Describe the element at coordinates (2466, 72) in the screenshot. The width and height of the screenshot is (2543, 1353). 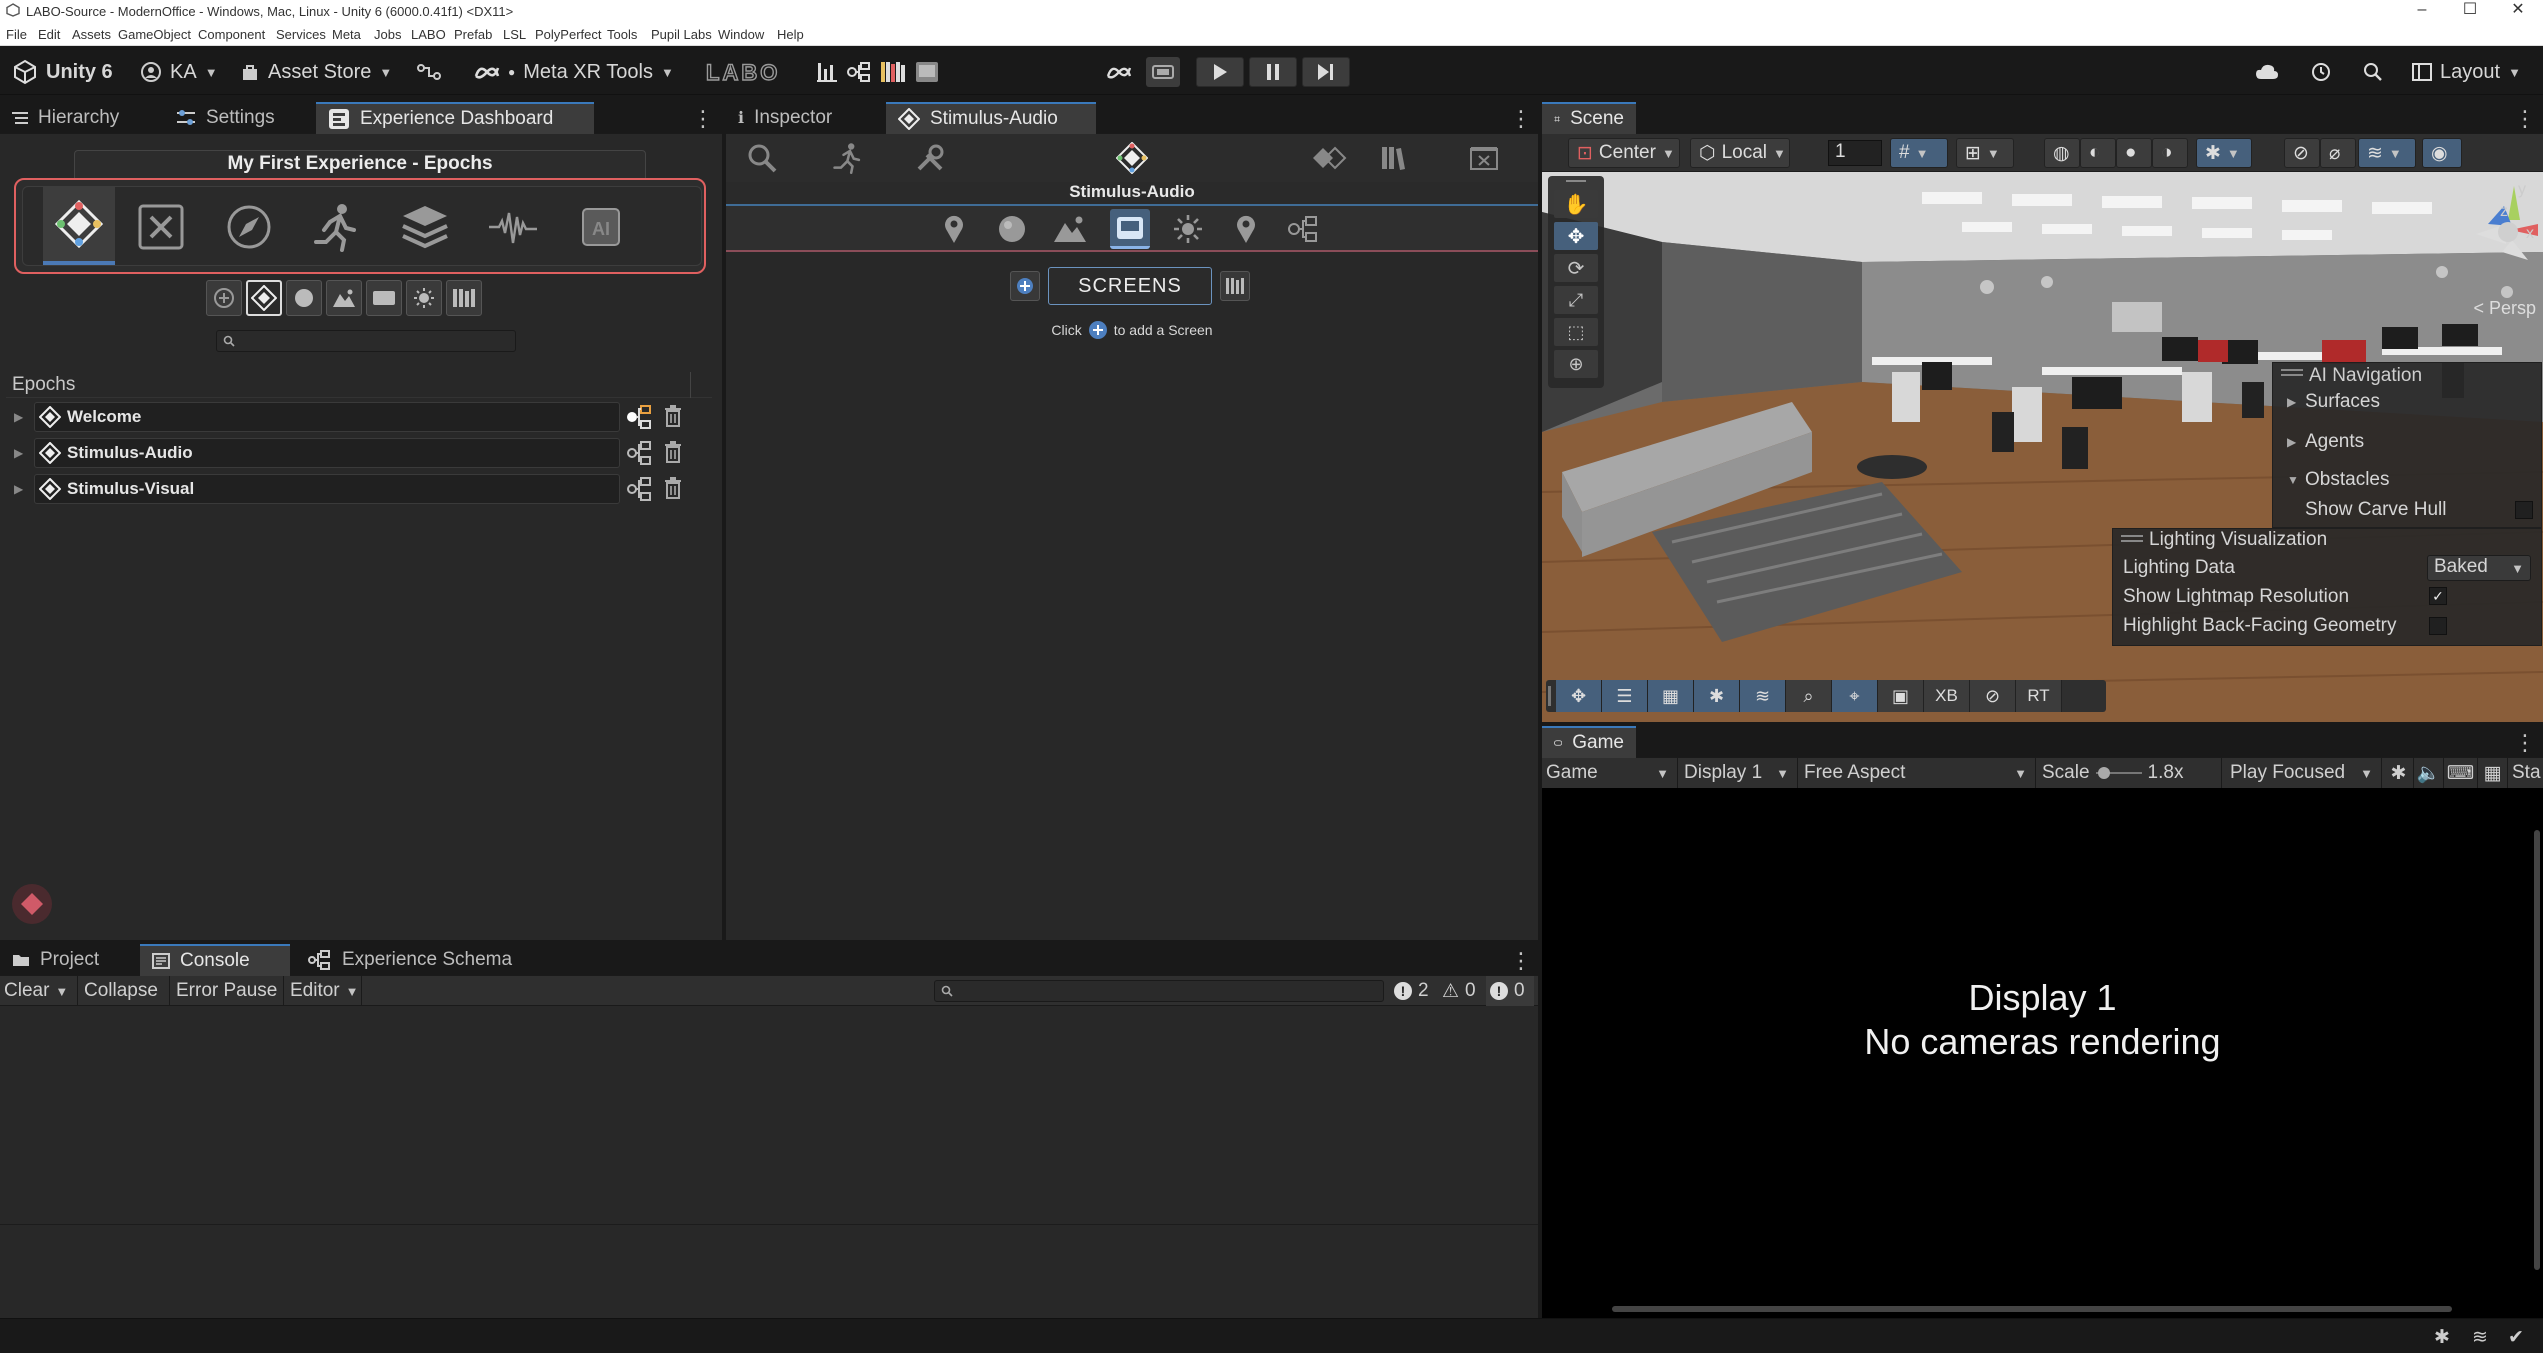
I see `layout-dropdown: Layout ▼` at that location.